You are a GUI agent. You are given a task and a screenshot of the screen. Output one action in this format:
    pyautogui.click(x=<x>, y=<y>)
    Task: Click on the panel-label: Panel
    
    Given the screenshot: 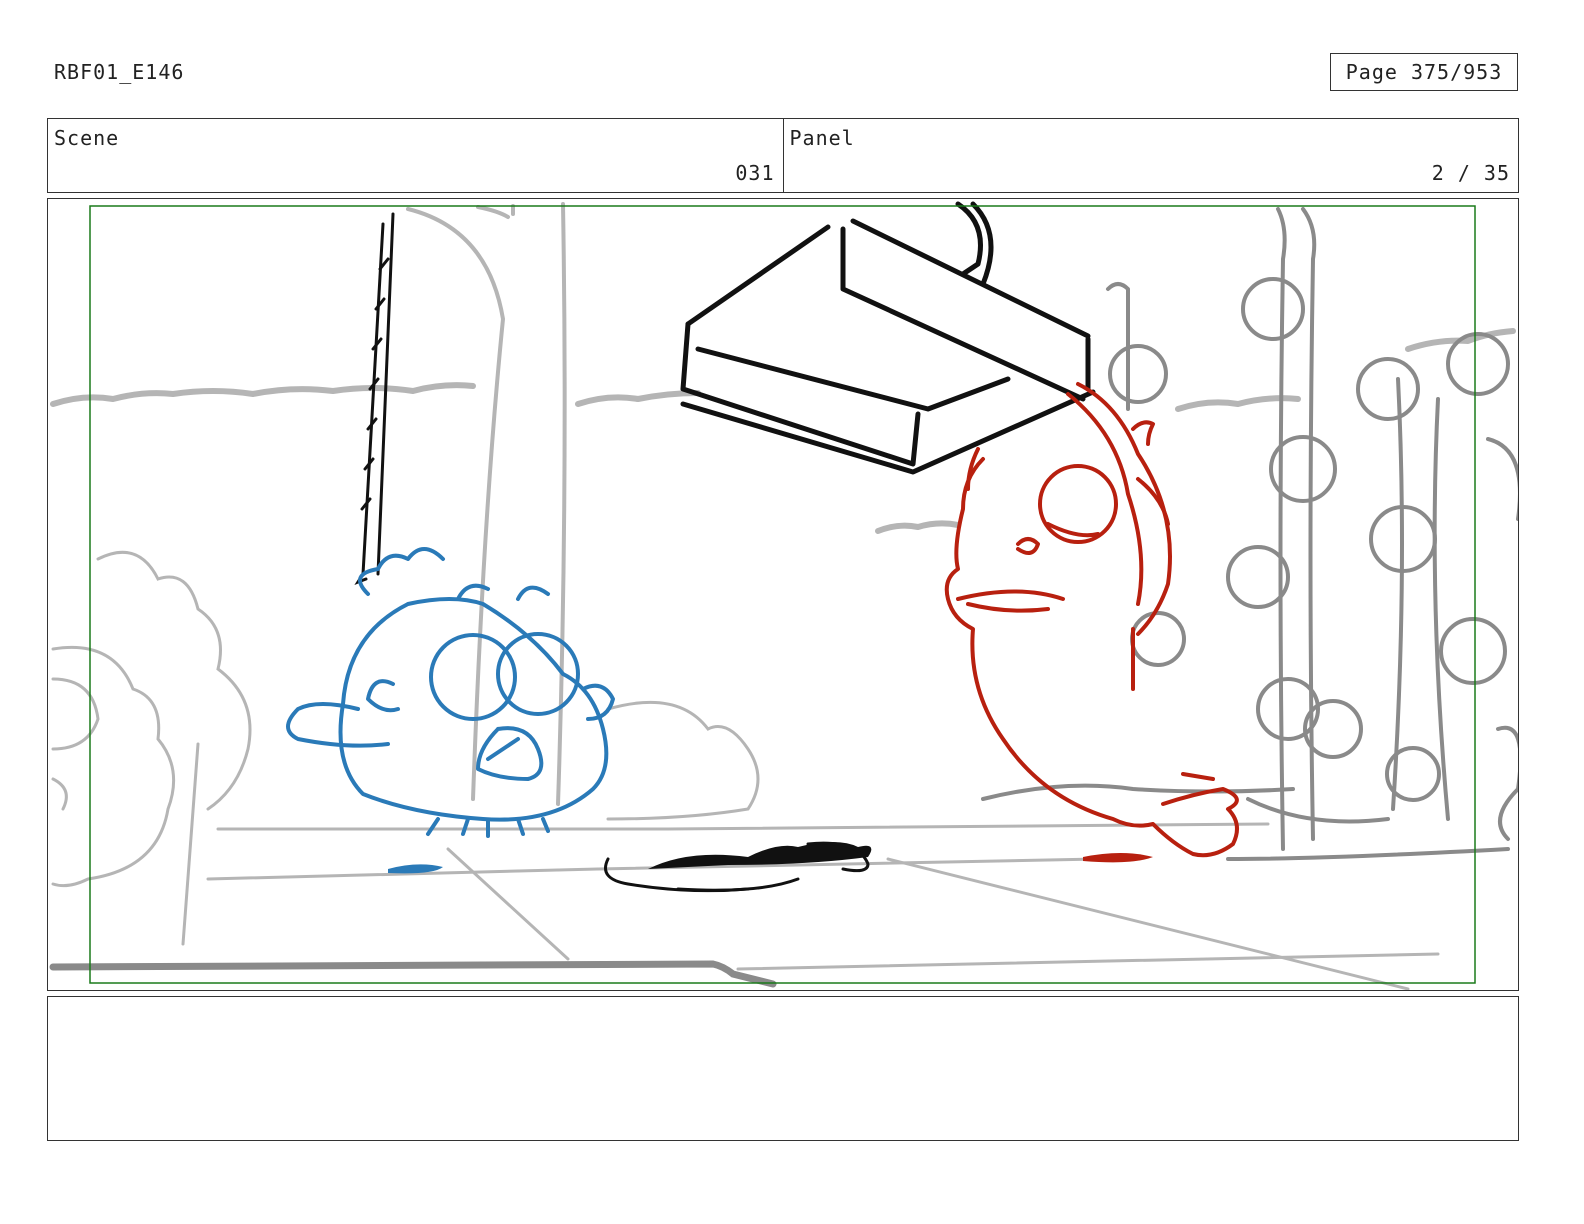 What is the action you would take?
    pyautogui.click(x=822, y=138)
    